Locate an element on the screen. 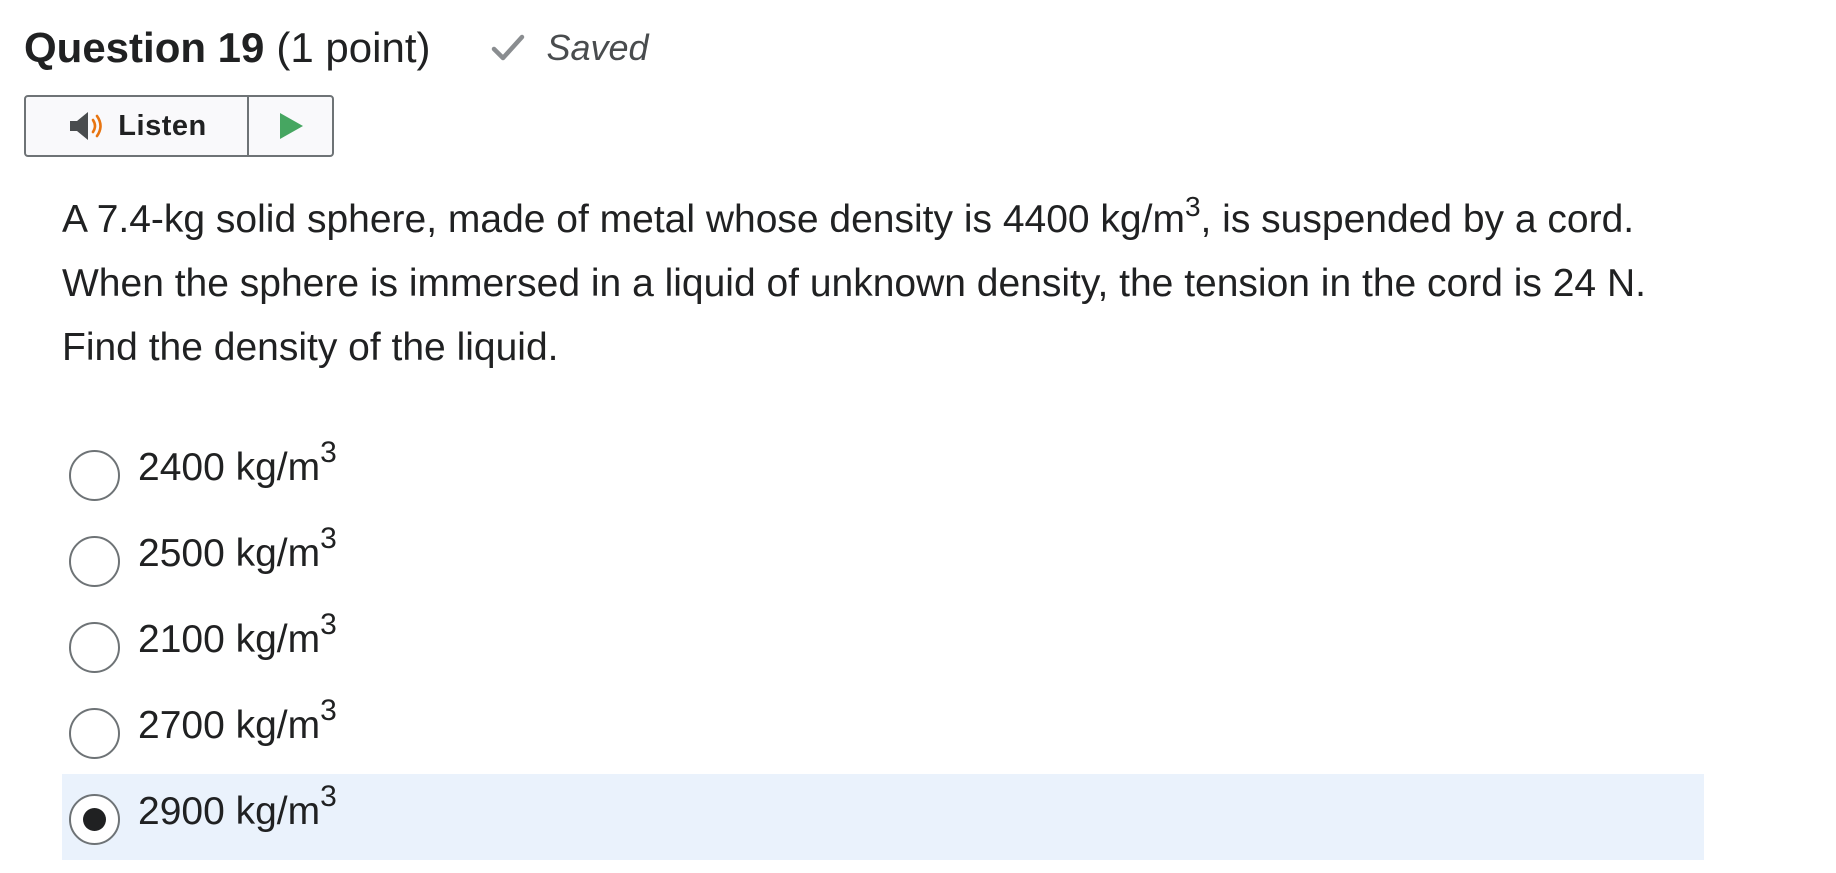  answer-option-value: 2400 kg/m is located at coordinates (229, 467).